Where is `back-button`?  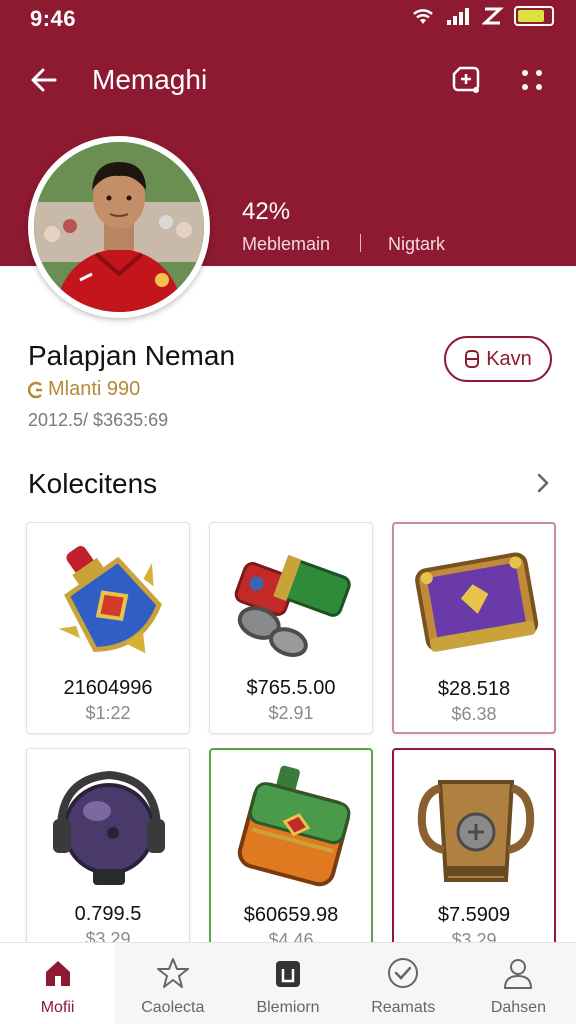 back-button is located at coordinates (44, 80).